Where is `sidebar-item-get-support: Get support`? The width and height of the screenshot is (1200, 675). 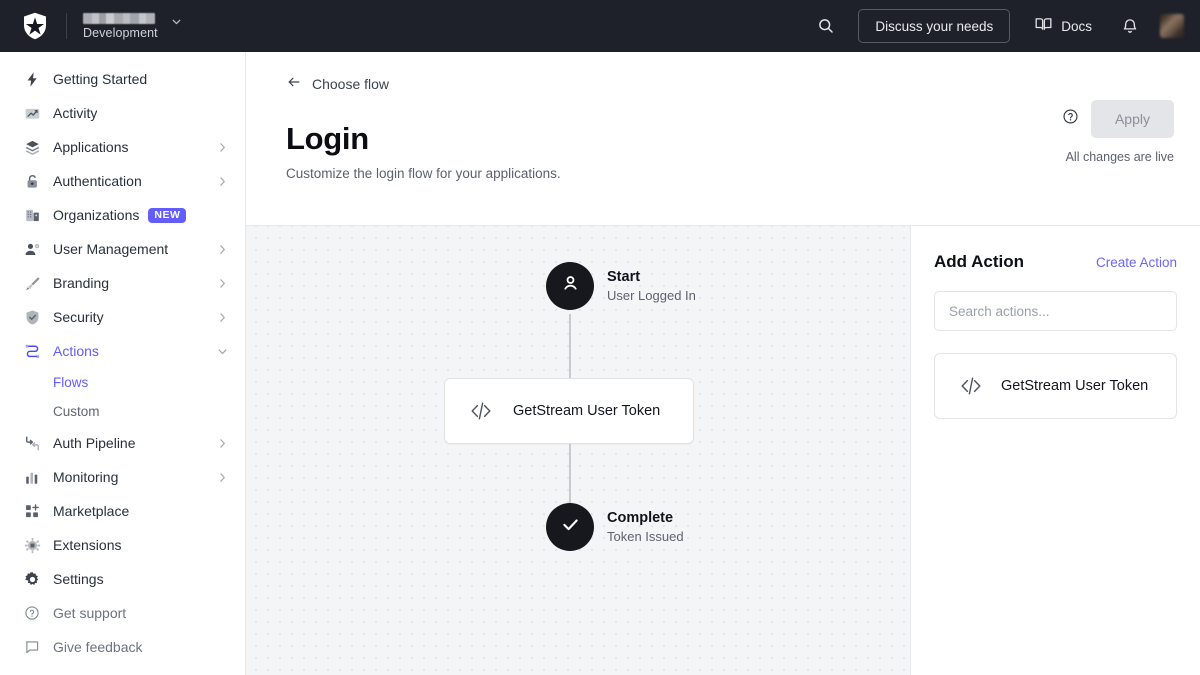 sidebar-item-get-support: Get support is located at coordinates (122, 613).